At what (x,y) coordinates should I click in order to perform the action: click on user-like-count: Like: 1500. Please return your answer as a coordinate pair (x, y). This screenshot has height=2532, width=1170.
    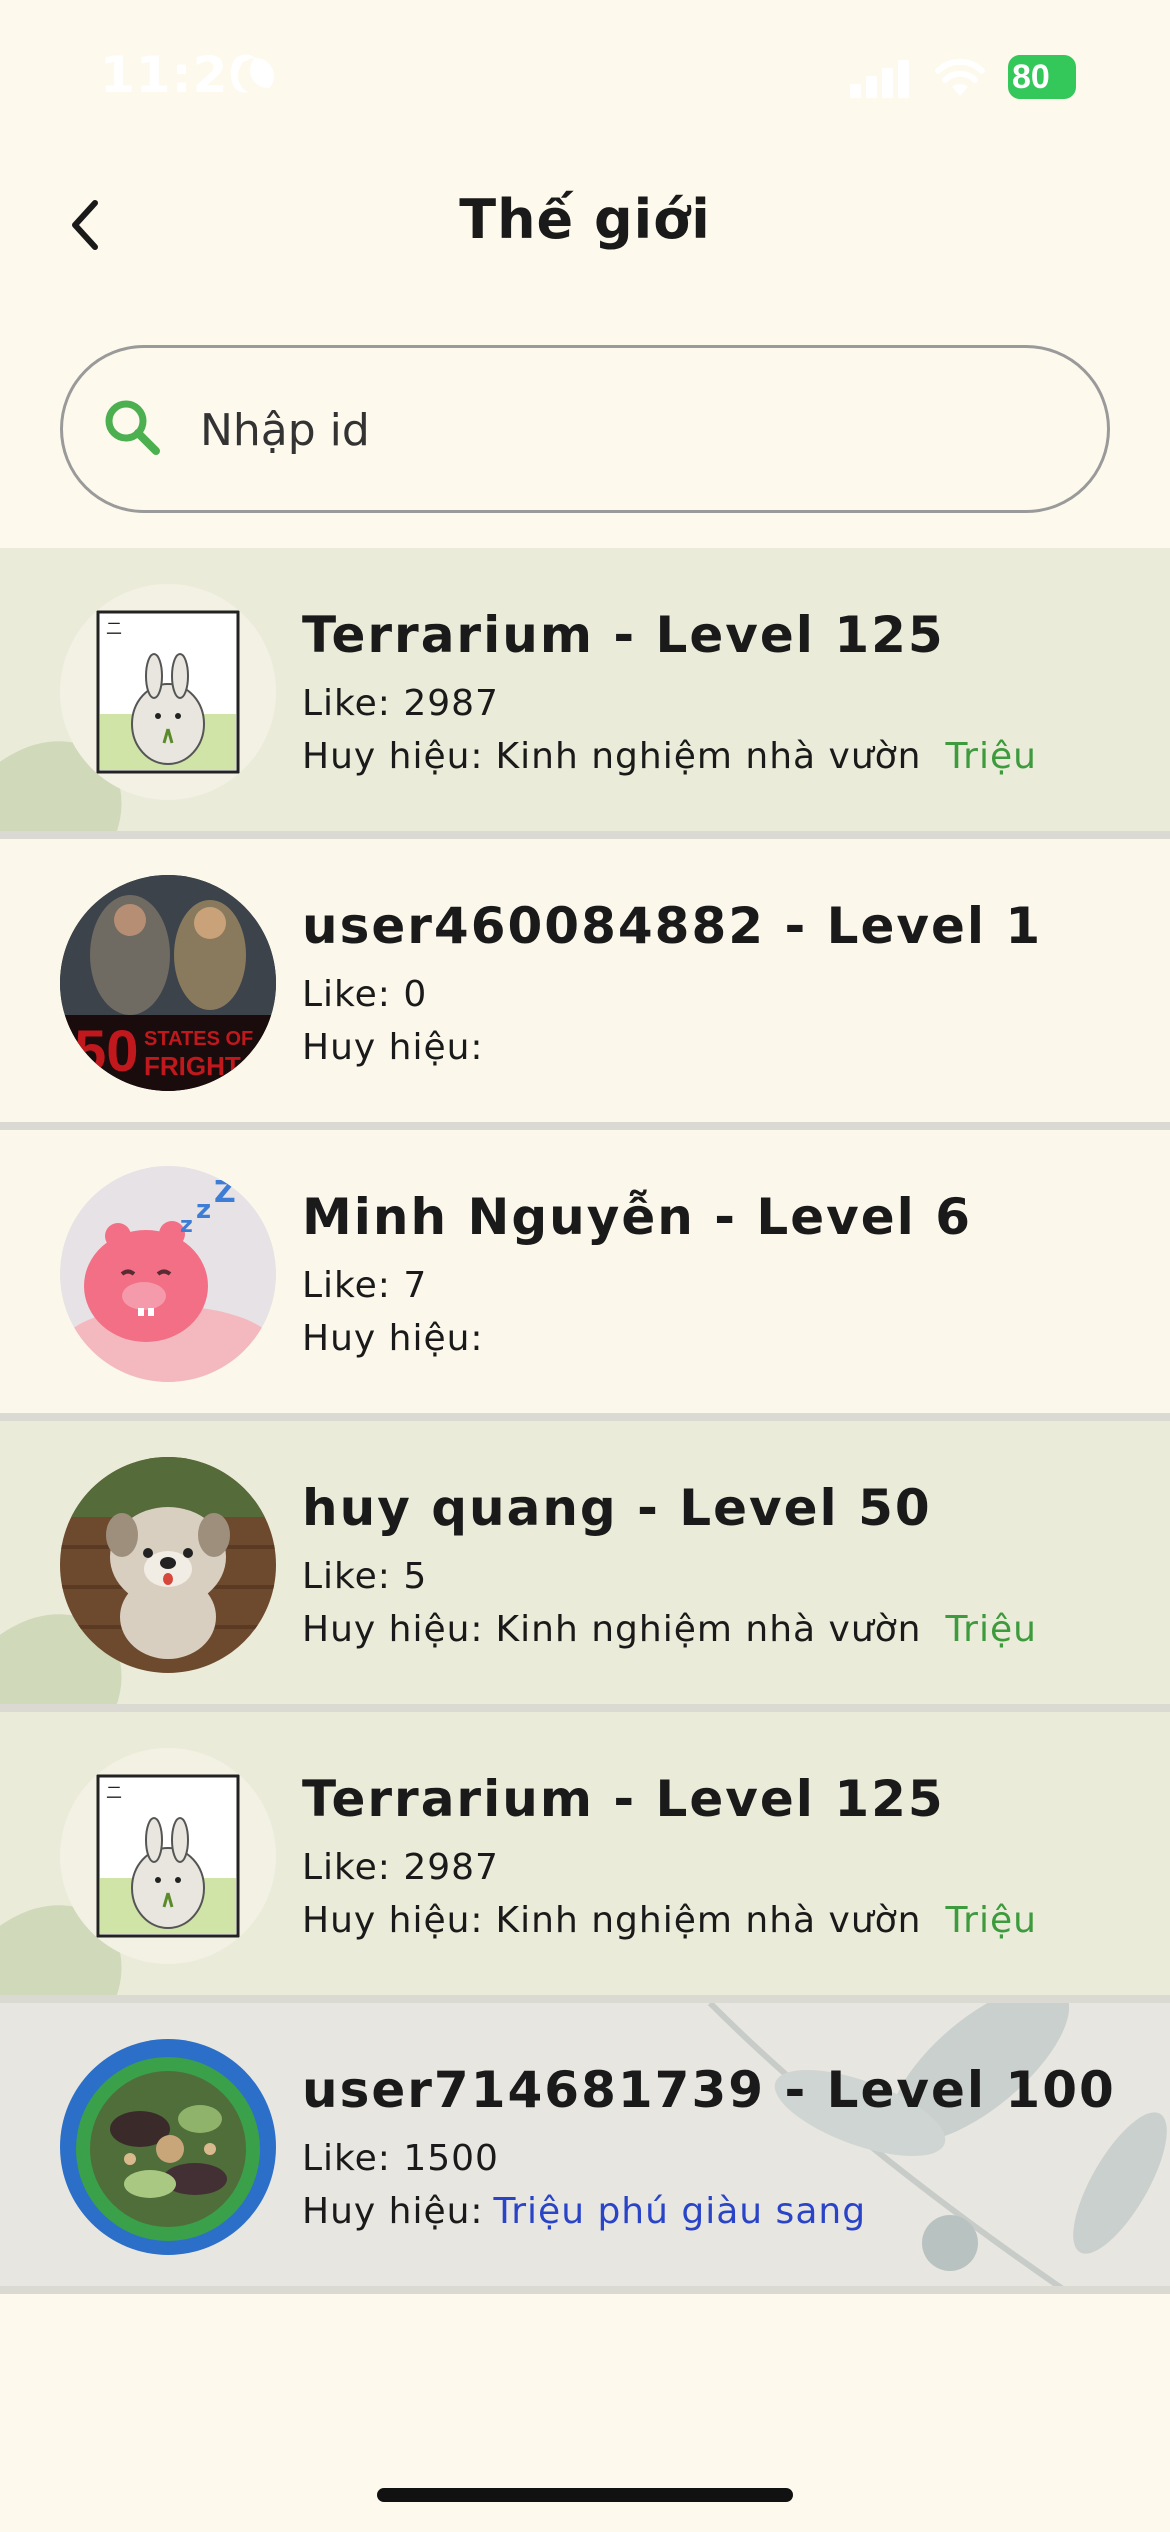
    Looking at the image, I should click on (400, 2158).